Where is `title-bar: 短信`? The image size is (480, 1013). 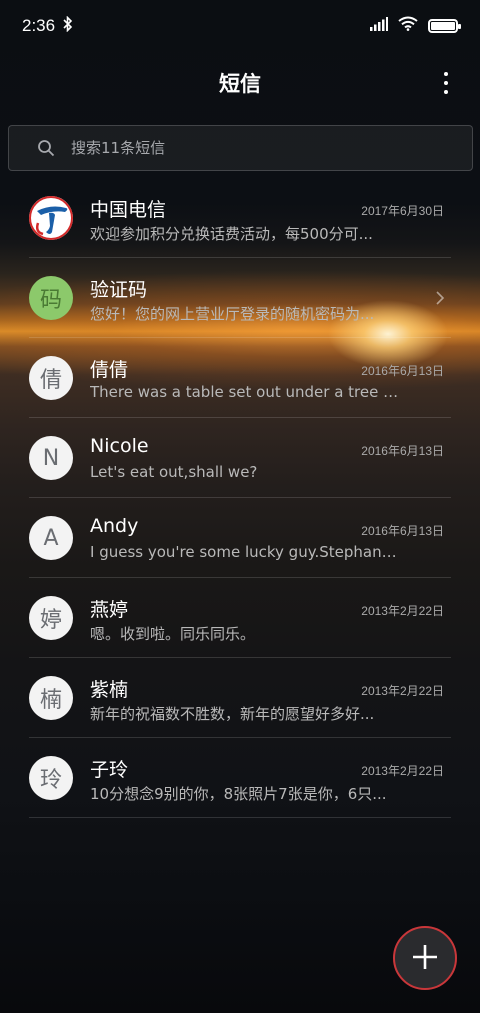
title-bar: 短信 is located at coordinates (240, 83).